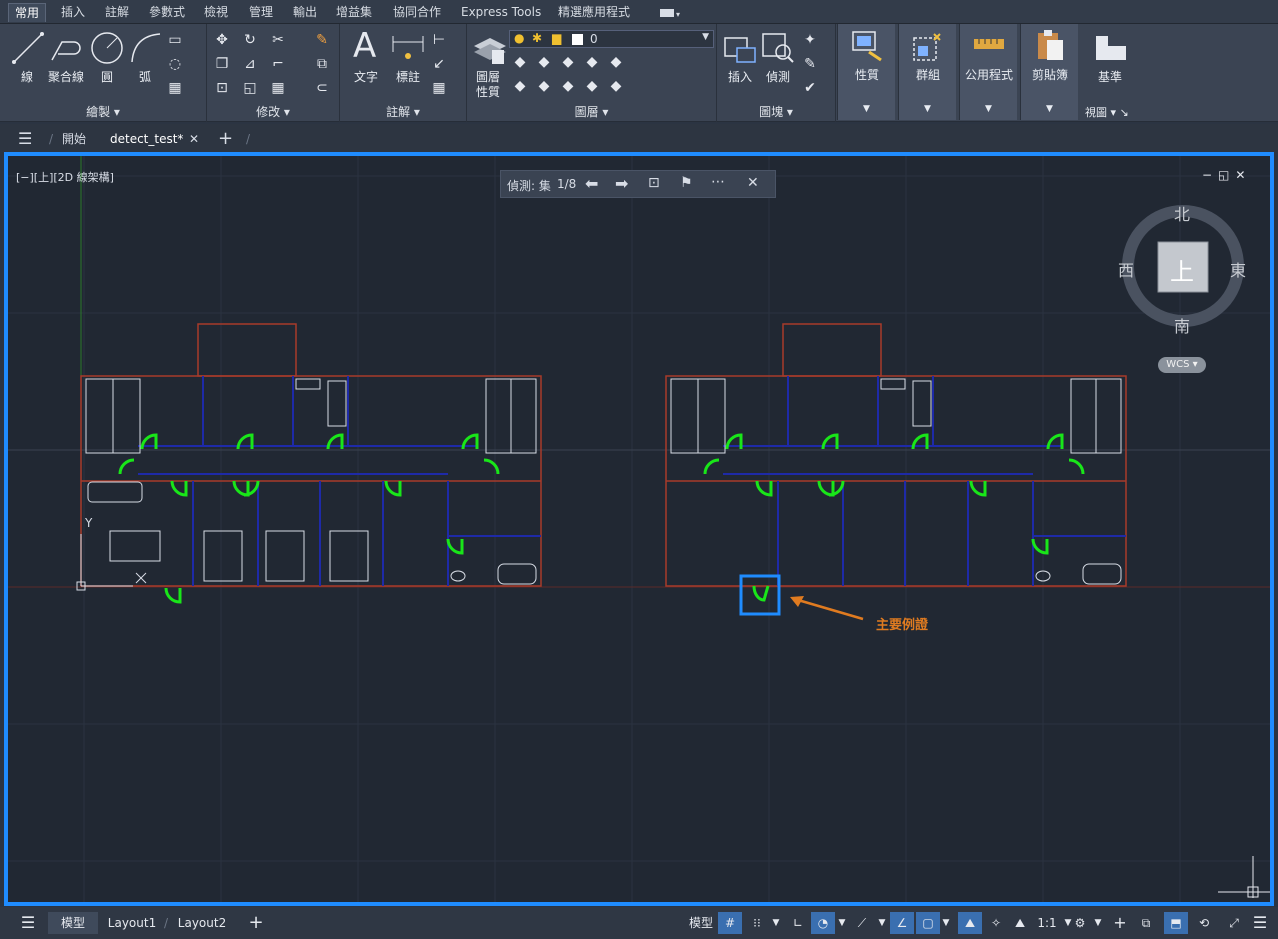 The image size is (1278, 939). I want to click on rectangle-icon: ▭, so click(175, 41).